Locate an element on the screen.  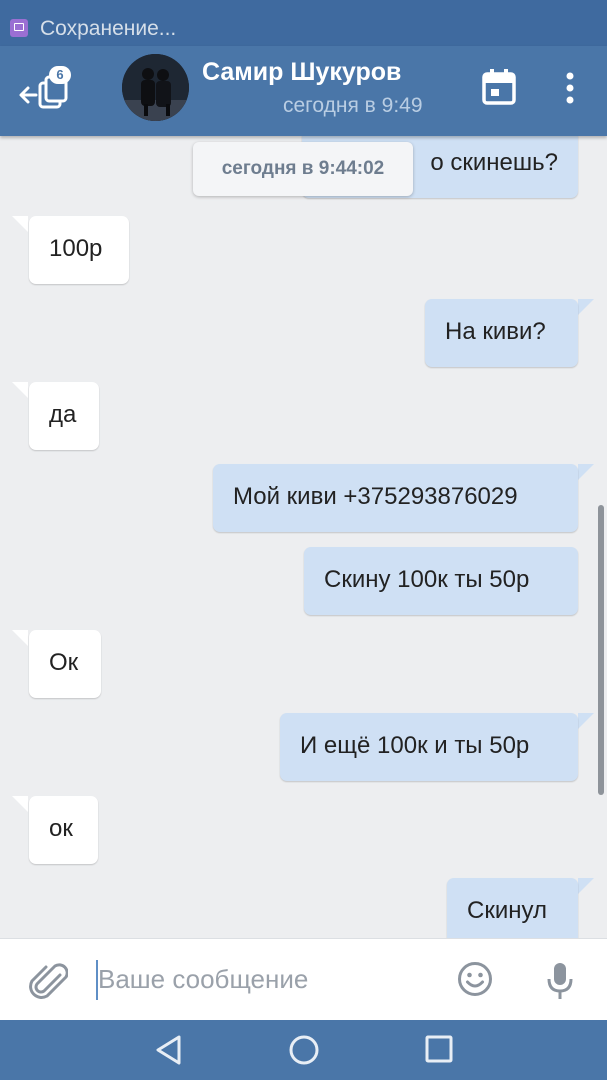
system-nav-bar is located at coordinates (303, 1050).